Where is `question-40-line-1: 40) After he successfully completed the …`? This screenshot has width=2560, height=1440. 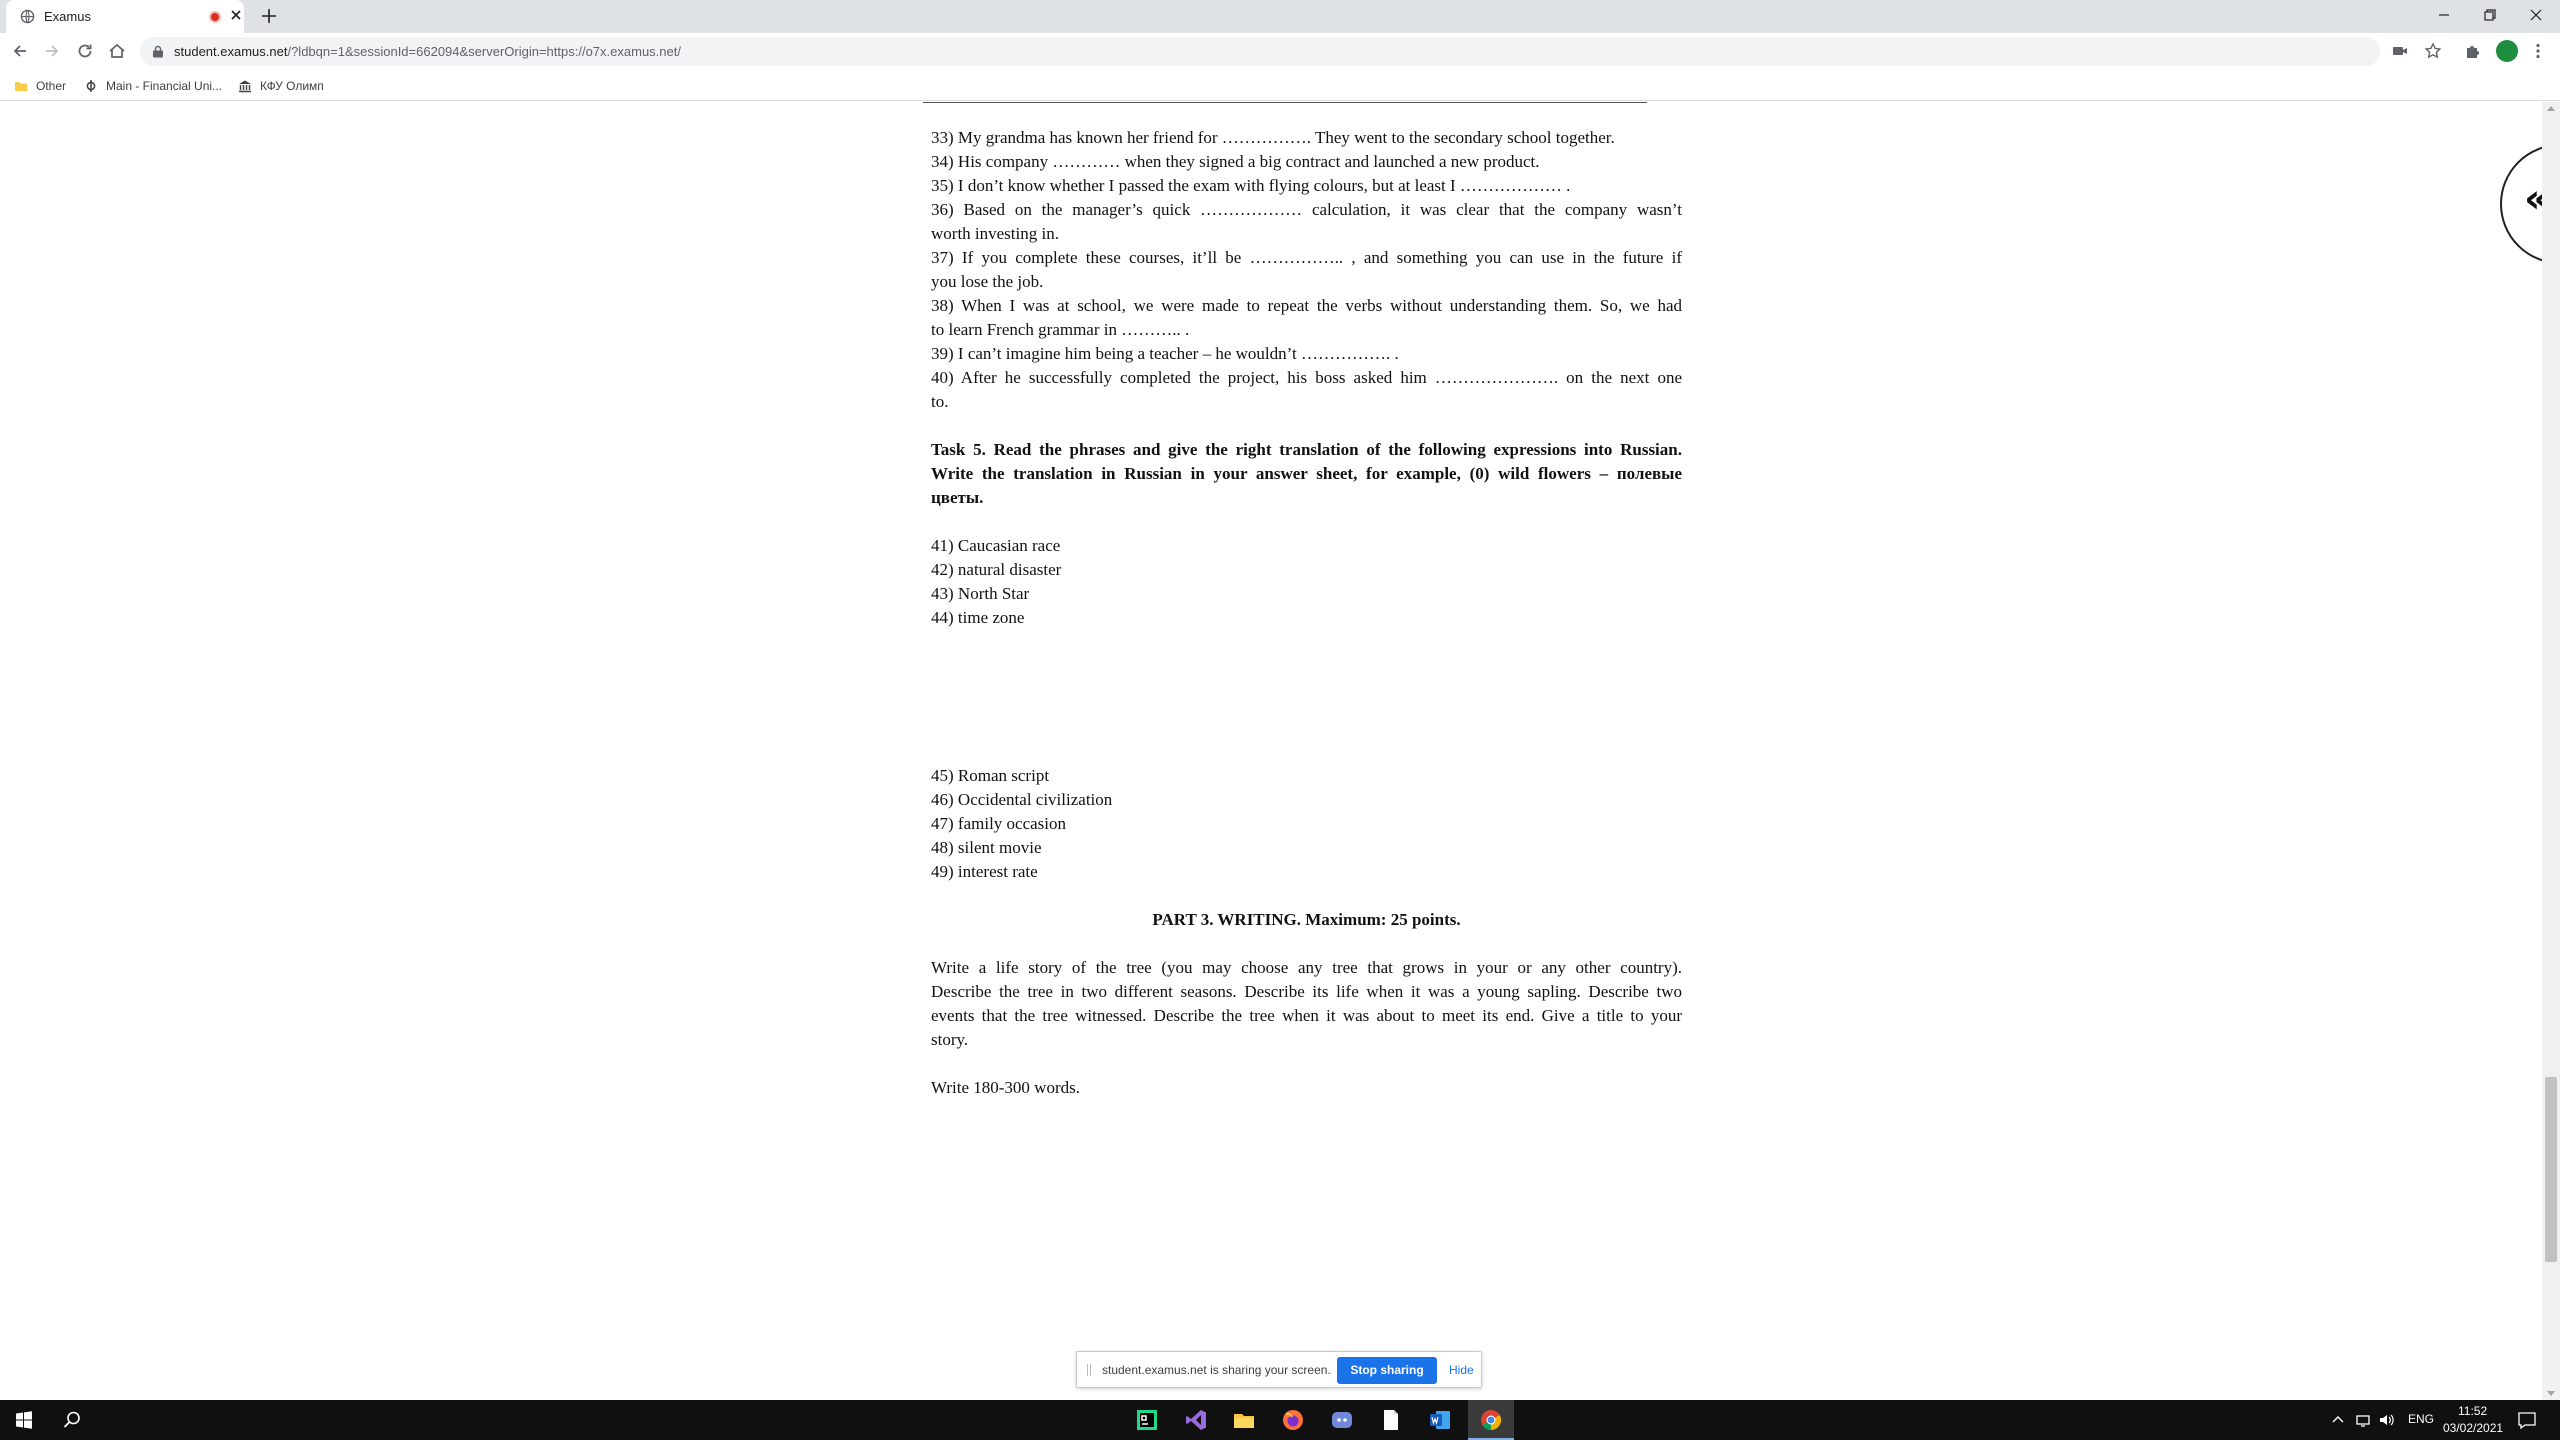 question-40-line-1: 40) After he successfully completed the … is located at coordinates (1306, 377).